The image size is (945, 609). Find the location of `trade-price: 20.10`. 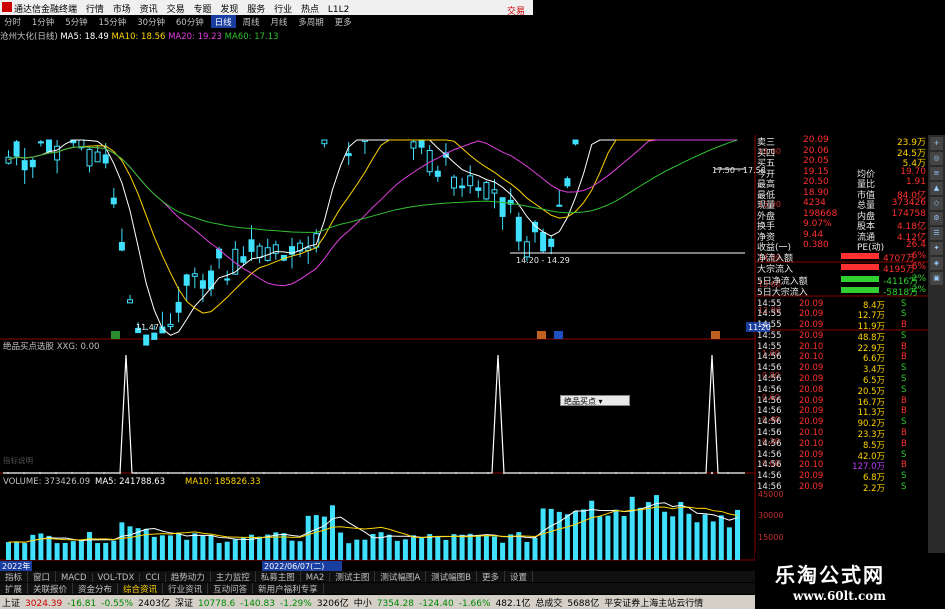

trade-price: 20.10 is located at coordinates (811, 357).